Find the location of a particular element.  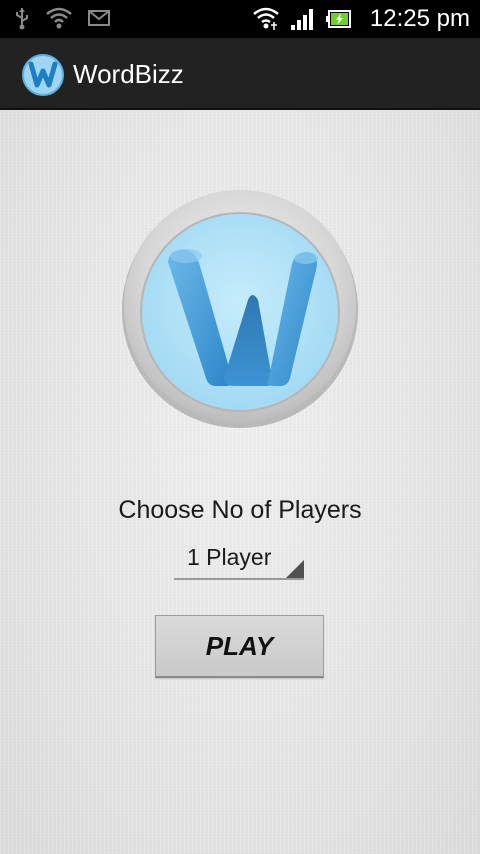

action-bar: WordBizz is located at coordinates (240, 74).